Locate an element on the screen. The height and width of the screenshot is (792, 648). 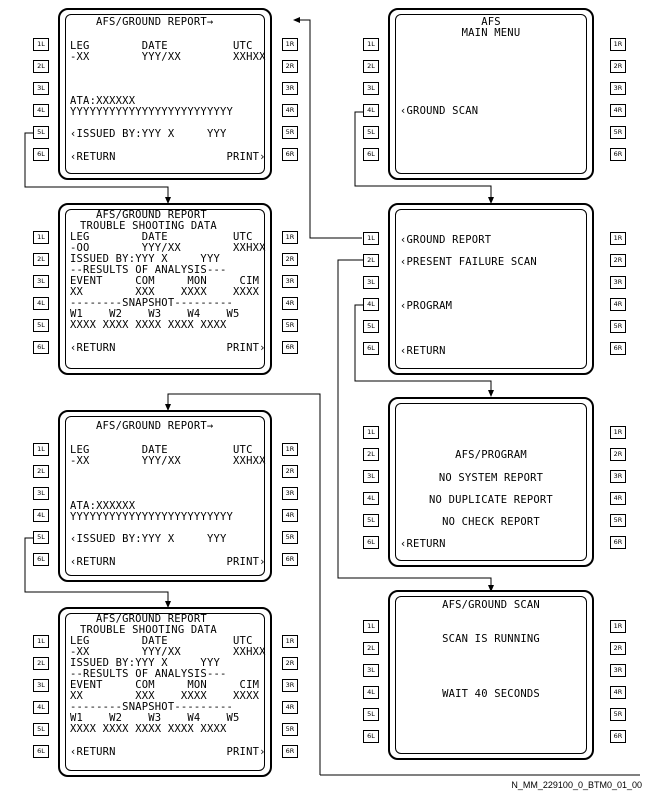
ground-scan-option: ‹GROUND SCAN is located at coordinates (439, 111).